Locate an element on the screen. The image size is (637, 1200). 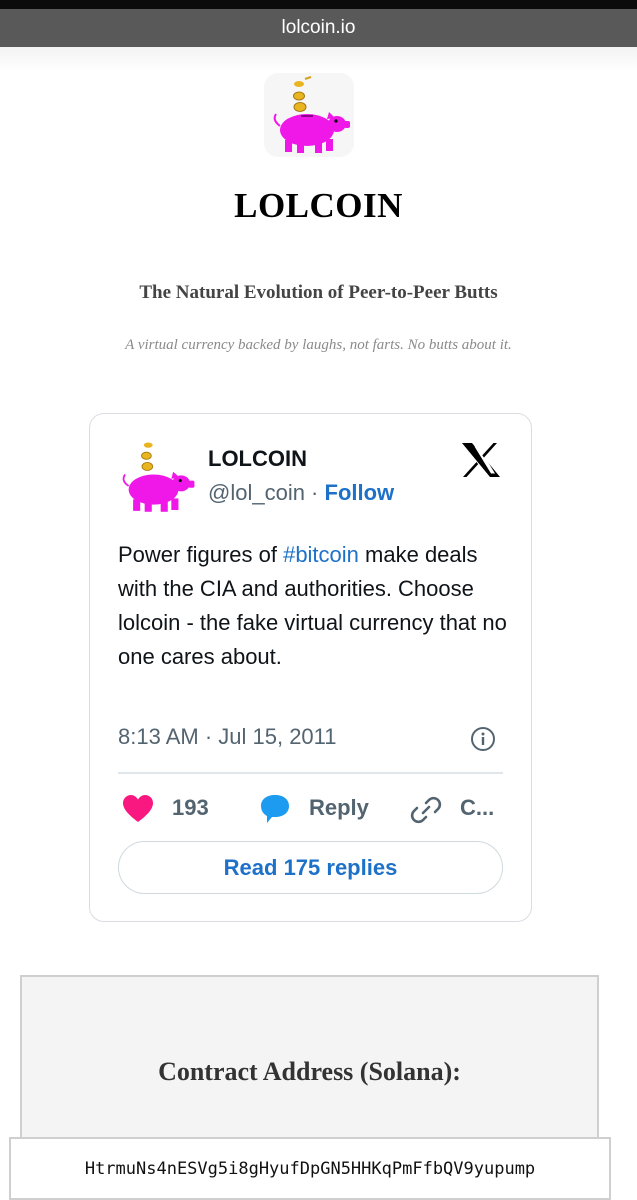
follow-button: Follow is located at coordinates (360, 492).